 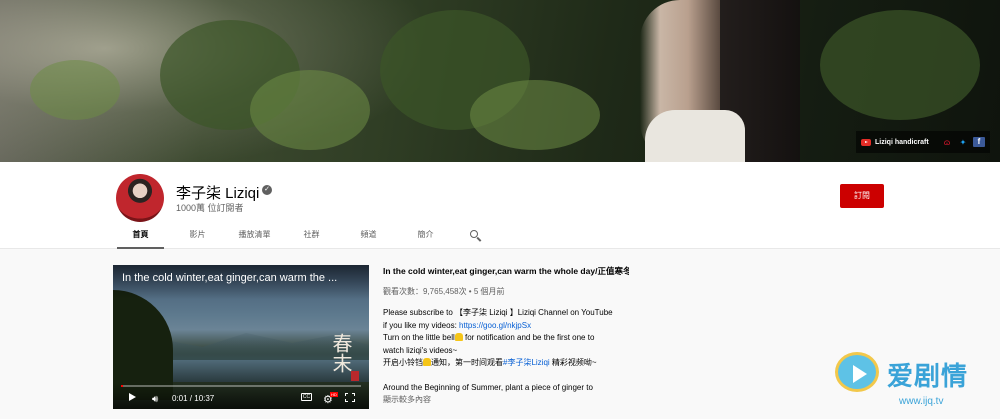 What do you see at coordinates (368, 238) in the screenshot?
I see `tab-channels: 頻道` at bounding box center [368, 238].